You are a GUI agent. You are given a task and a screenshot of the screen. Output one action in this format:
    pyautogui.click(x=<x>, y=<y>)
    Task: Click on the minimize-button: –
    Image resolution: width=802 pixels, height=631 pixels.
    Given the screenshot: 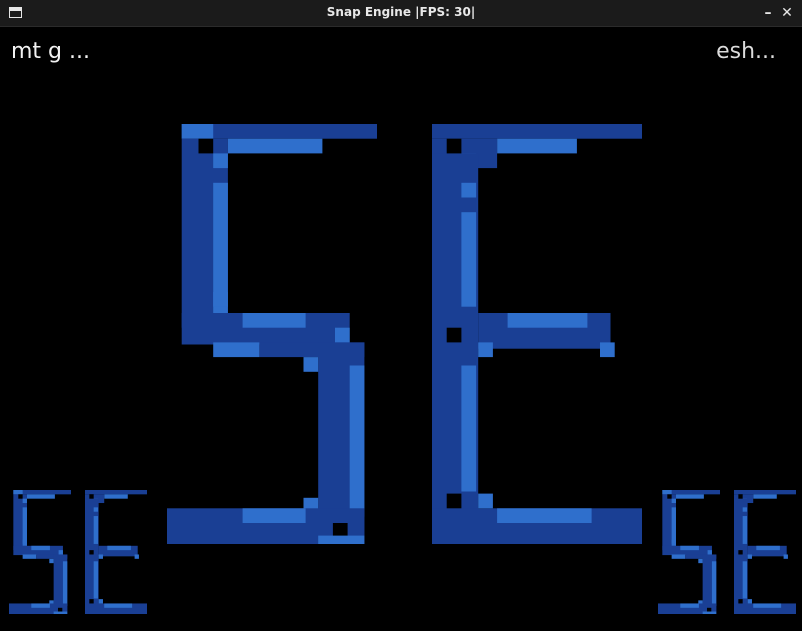 What is the action you would take?
    pyautogui.click(x=768, y=13)
    